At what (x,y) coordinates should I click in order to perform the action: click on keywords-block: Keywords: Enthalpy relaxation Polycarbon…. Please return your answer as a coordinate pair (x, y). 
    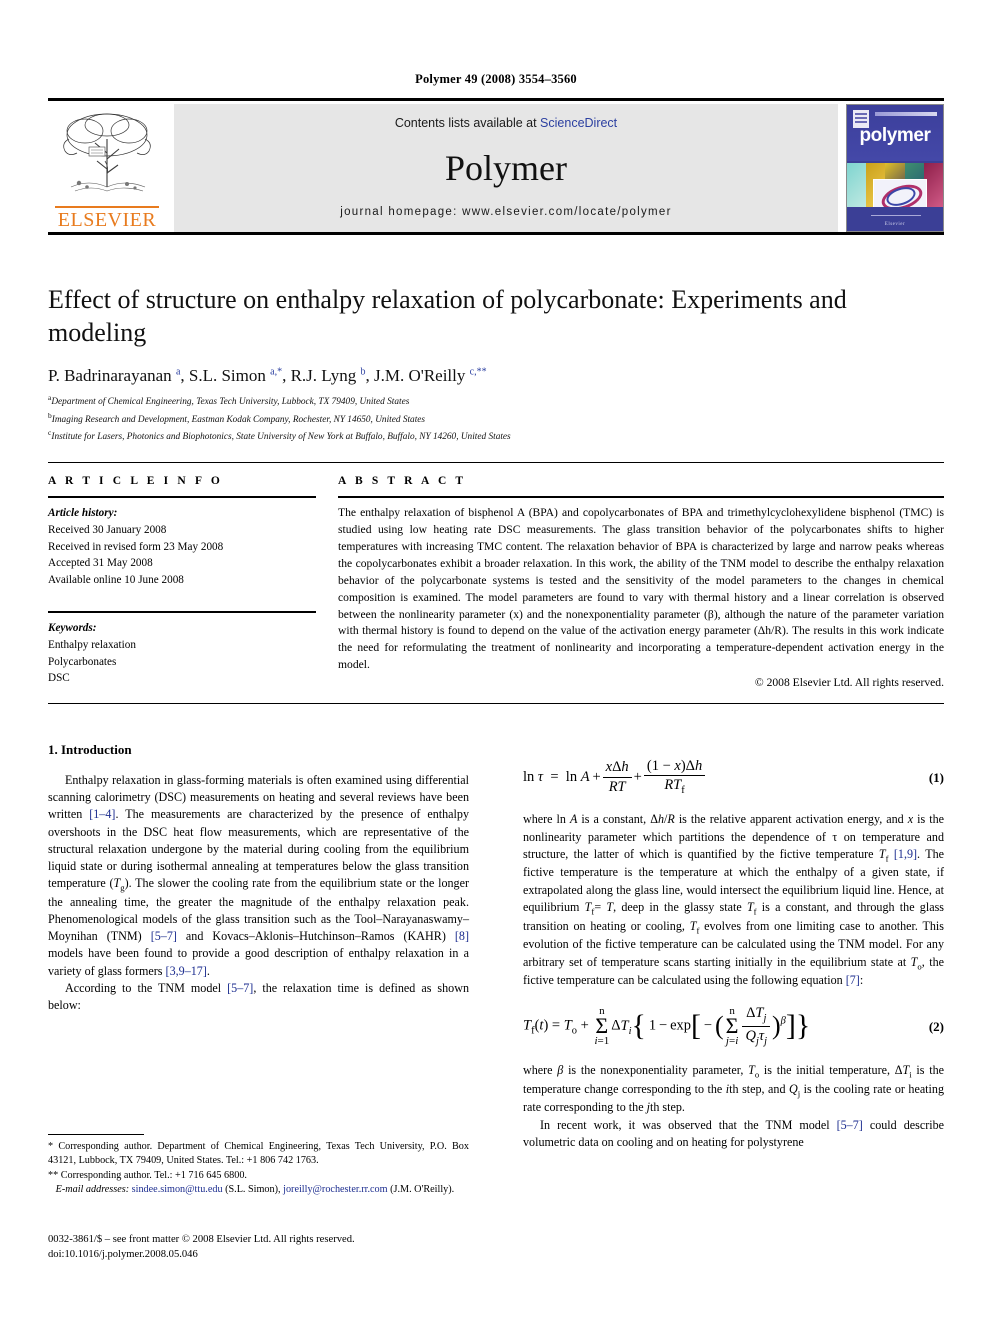
    Looking at the image, I should click on (182, 653).